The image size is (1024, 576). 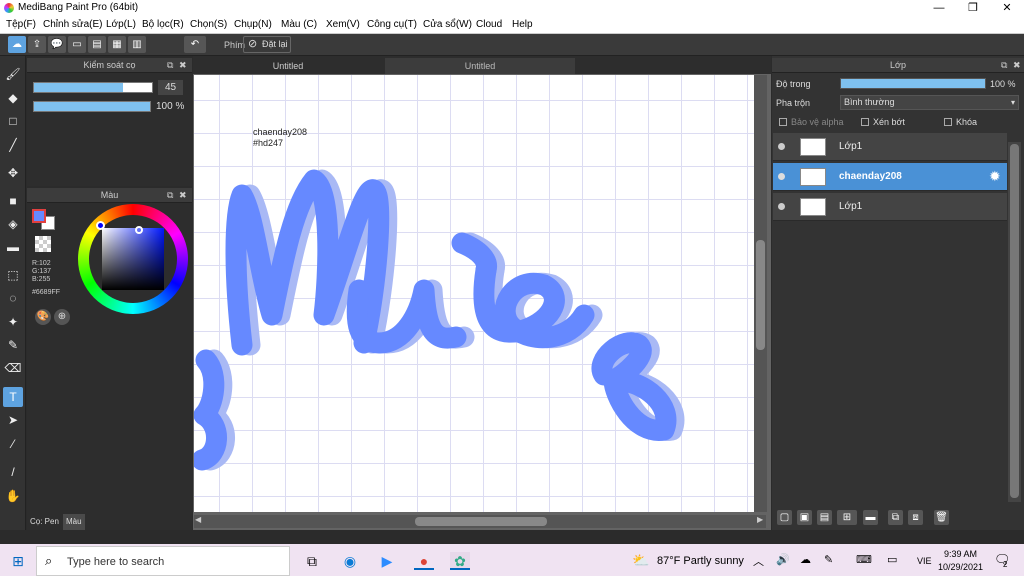 I want to click on clock-time: 9:39 AM, so click(x=960, y=554).